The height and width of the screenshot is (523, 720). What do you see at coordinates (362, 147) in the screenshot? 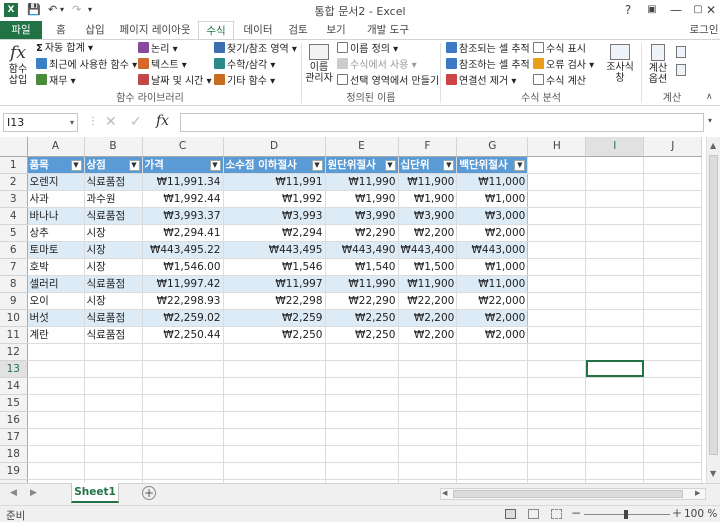
I see `column-header: E` at bounding box center [362, 147].